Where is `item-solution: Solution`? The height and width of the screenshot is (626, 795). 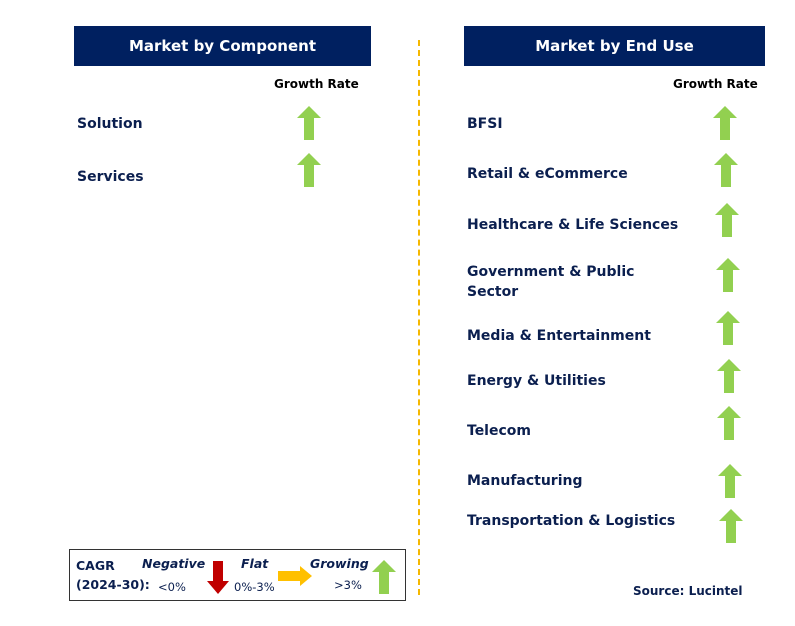
item-solution: Solution is located at coordinates (110, 124).